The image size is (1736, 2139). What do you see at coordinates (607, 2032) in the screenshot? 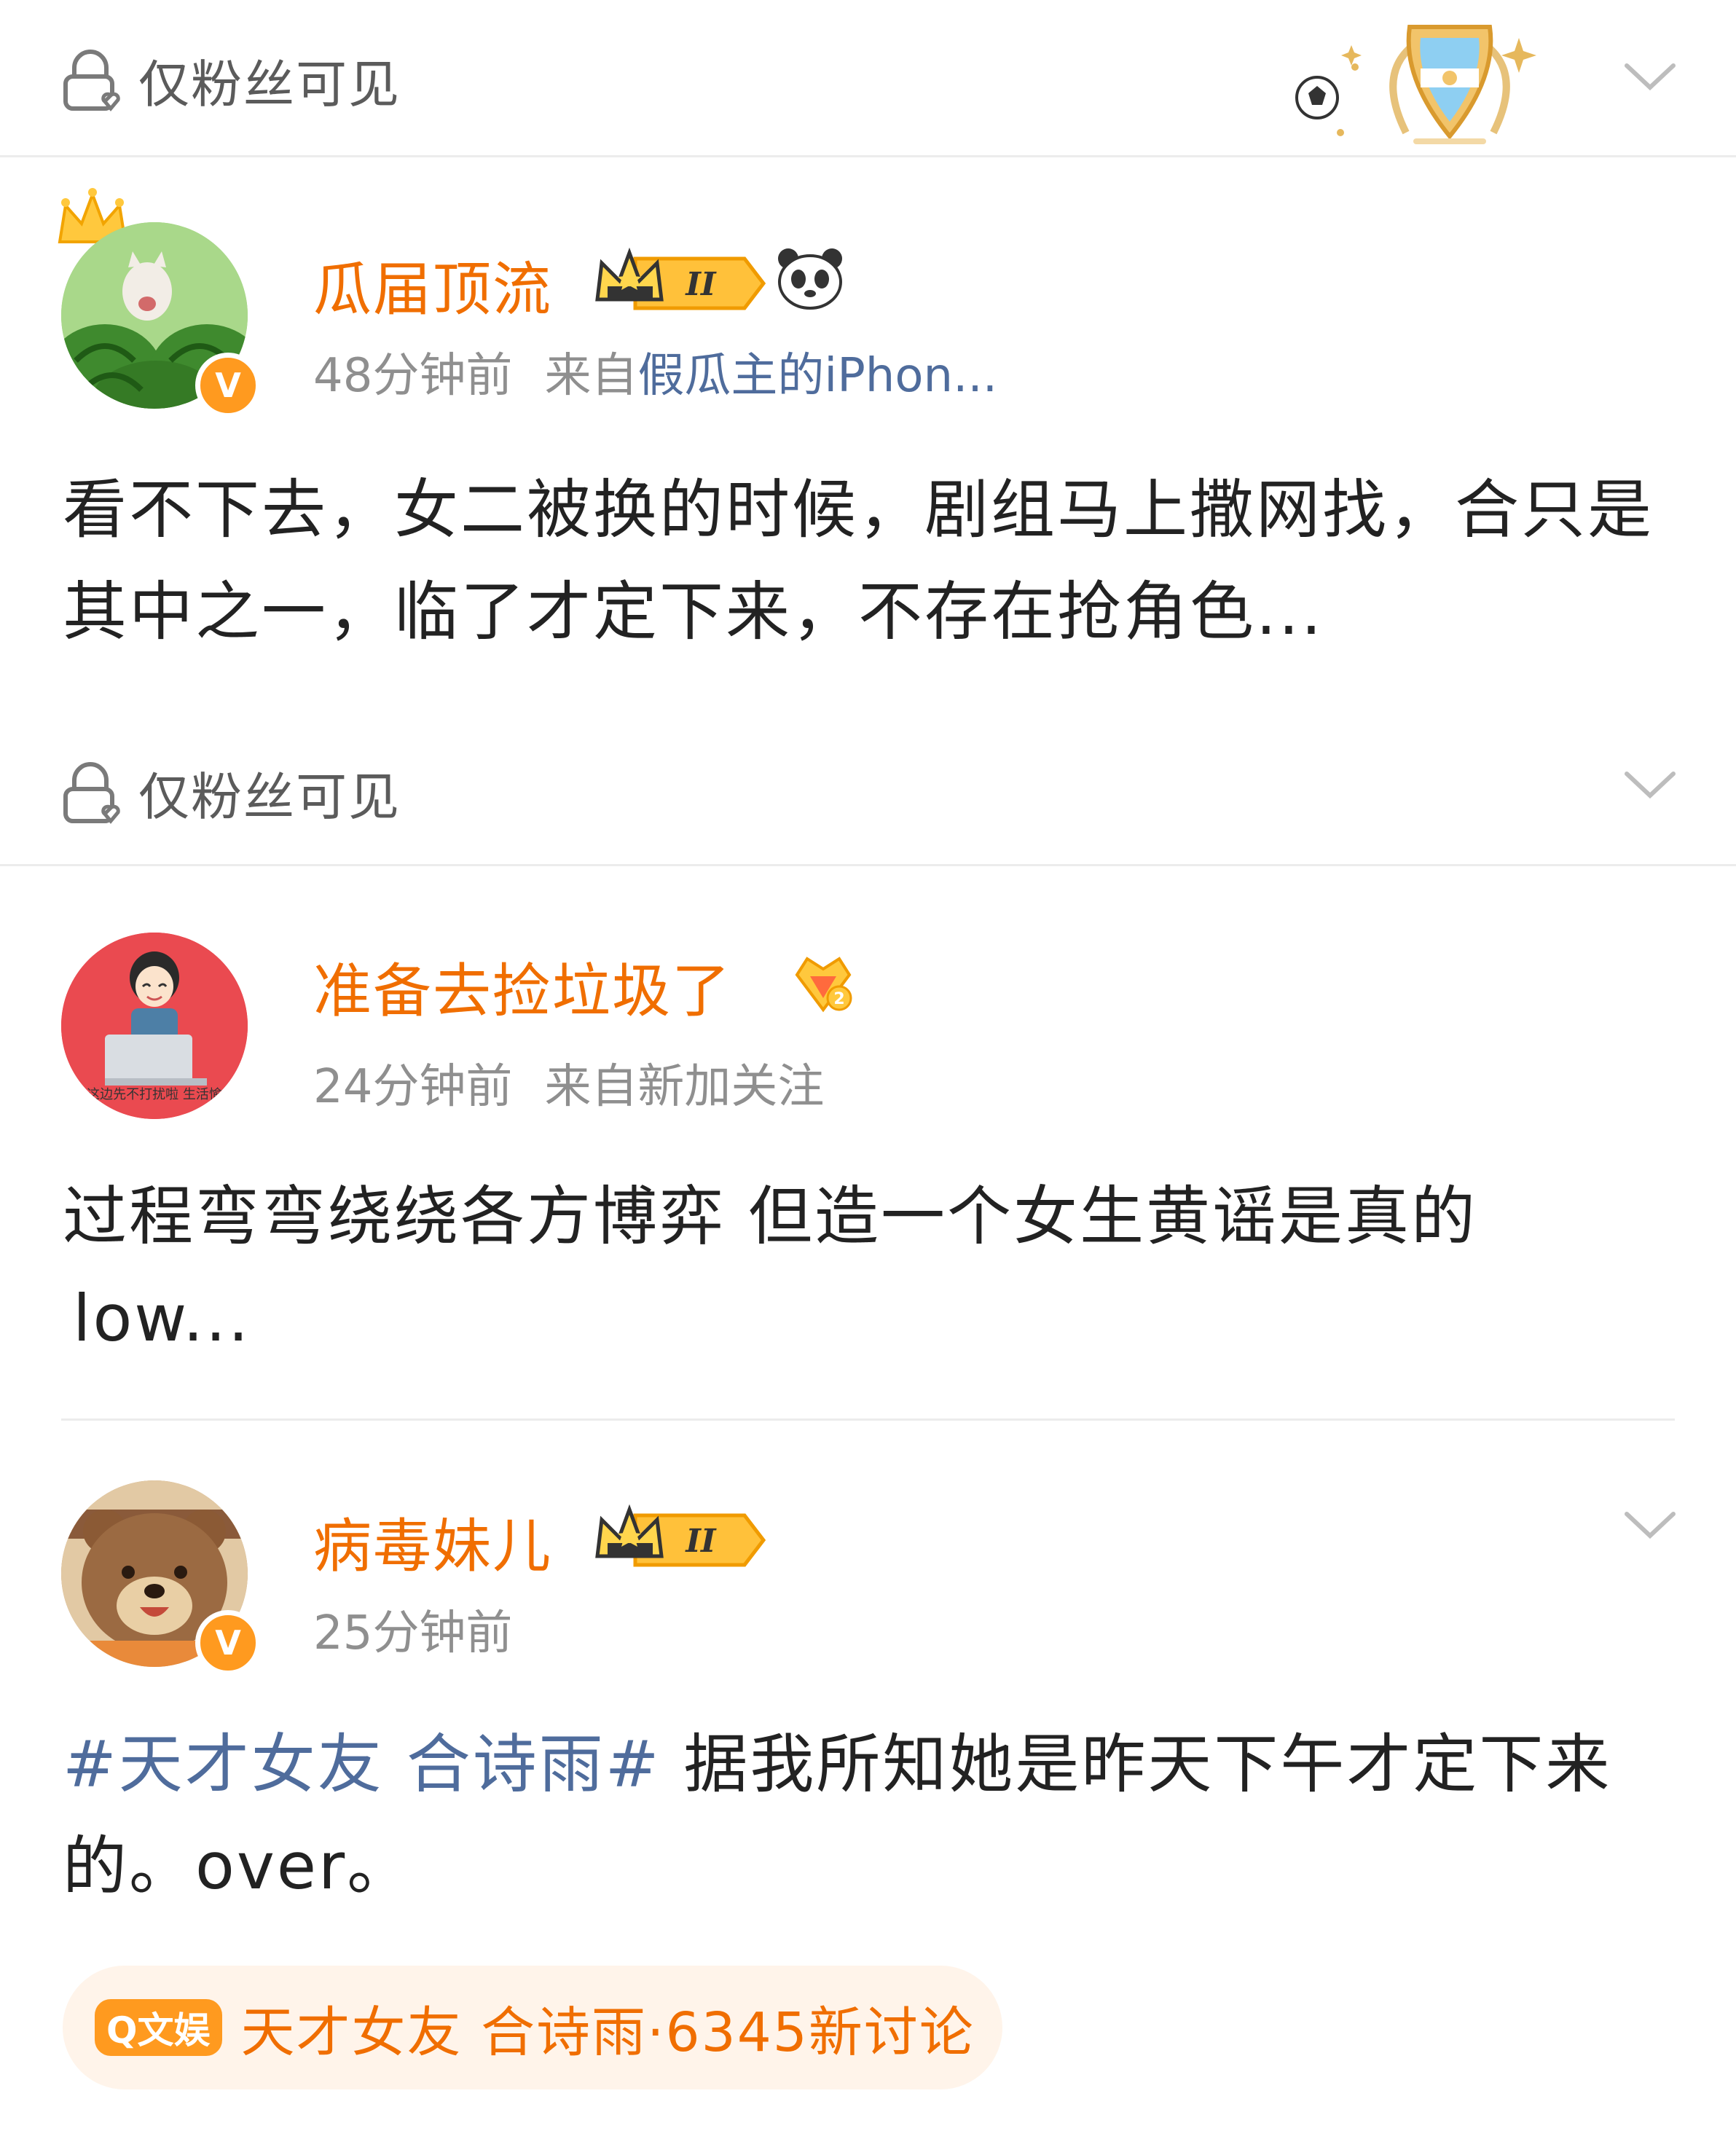
I see `topic-card-text: 天才女友 合诗雨·6345新讨论` at bounding box center [607, 2032].